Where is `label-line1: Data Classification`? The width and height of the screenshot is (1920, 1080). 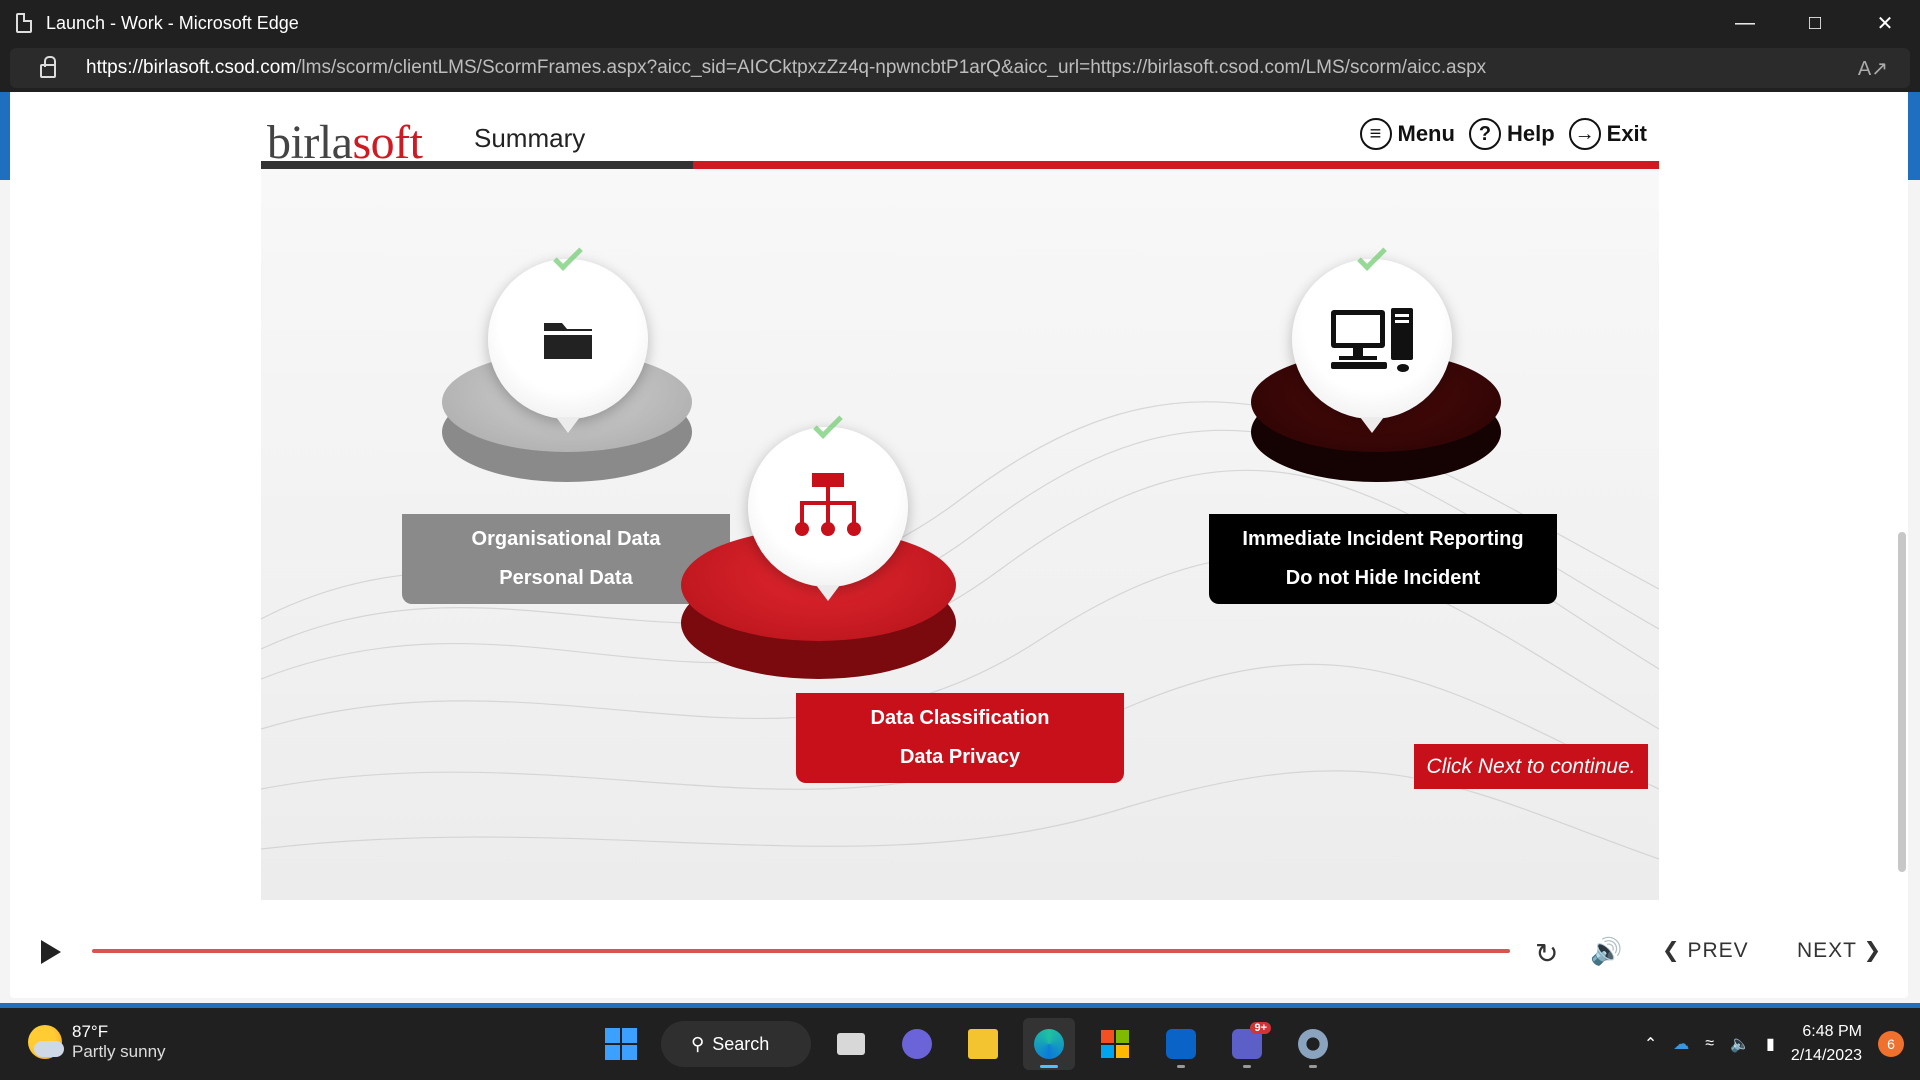 label-line1: Data Classification is located at coordinates (960, 718).